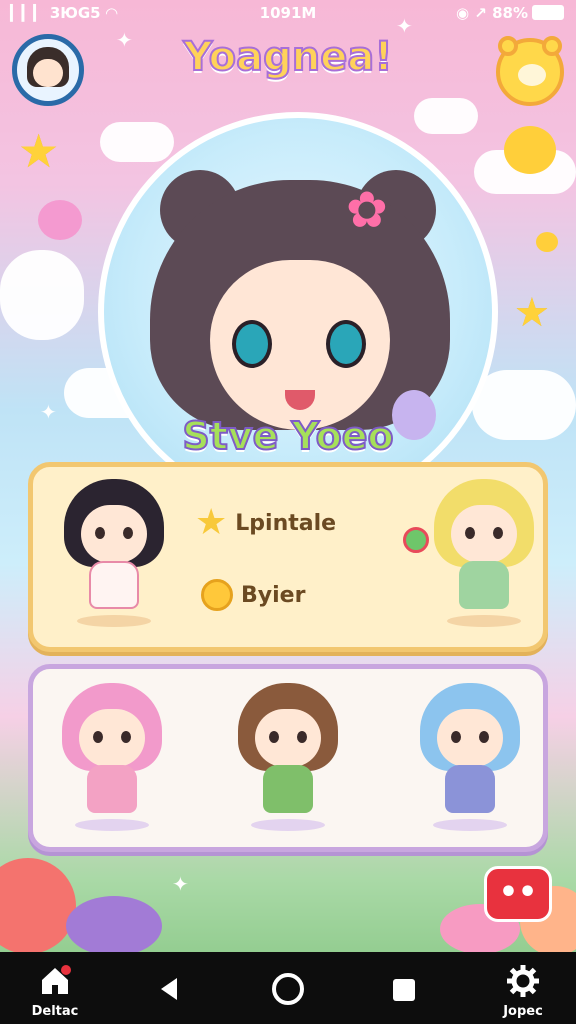 The image size is (576, 1024). What do you see at coordinates (367, 210) in the screenshot?
I see `bow-icon: ✿` at bounding box center [367, 210].